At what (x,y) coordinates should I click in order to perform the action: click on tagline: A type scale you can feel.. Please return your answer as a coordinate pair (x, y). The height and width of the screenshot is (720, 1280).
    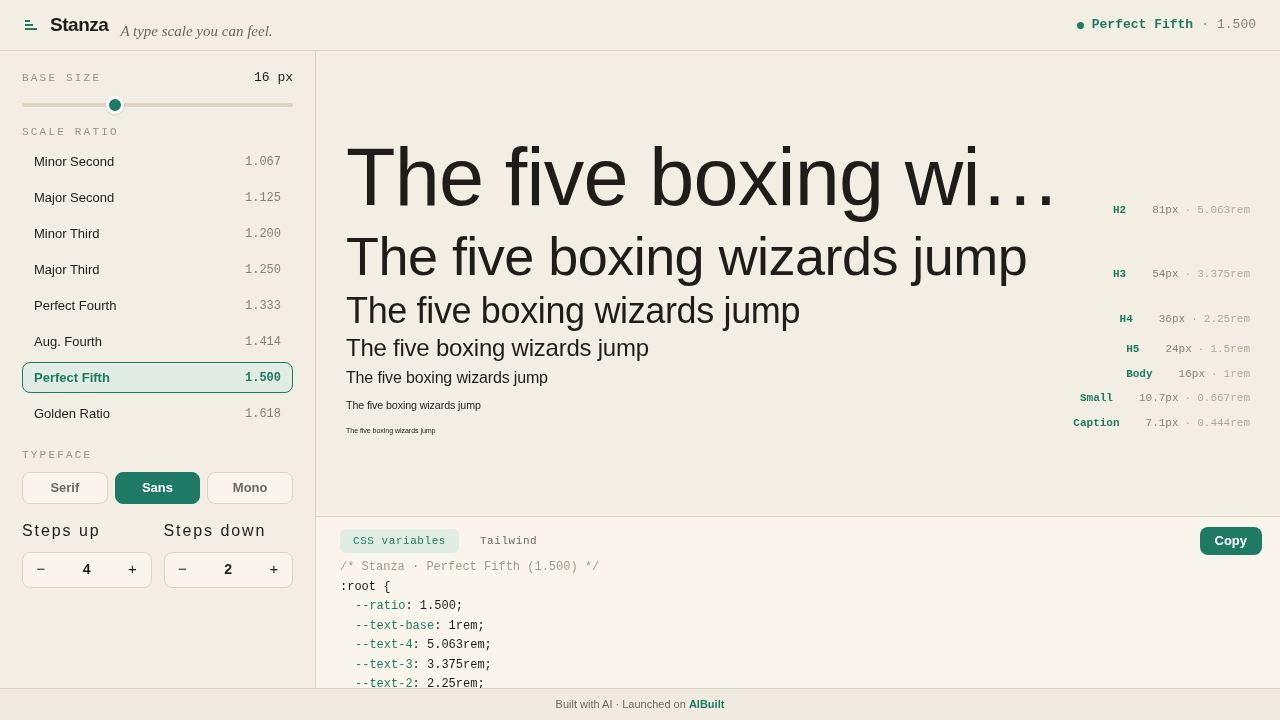
    Looking at the image, I should click on (196, 31).